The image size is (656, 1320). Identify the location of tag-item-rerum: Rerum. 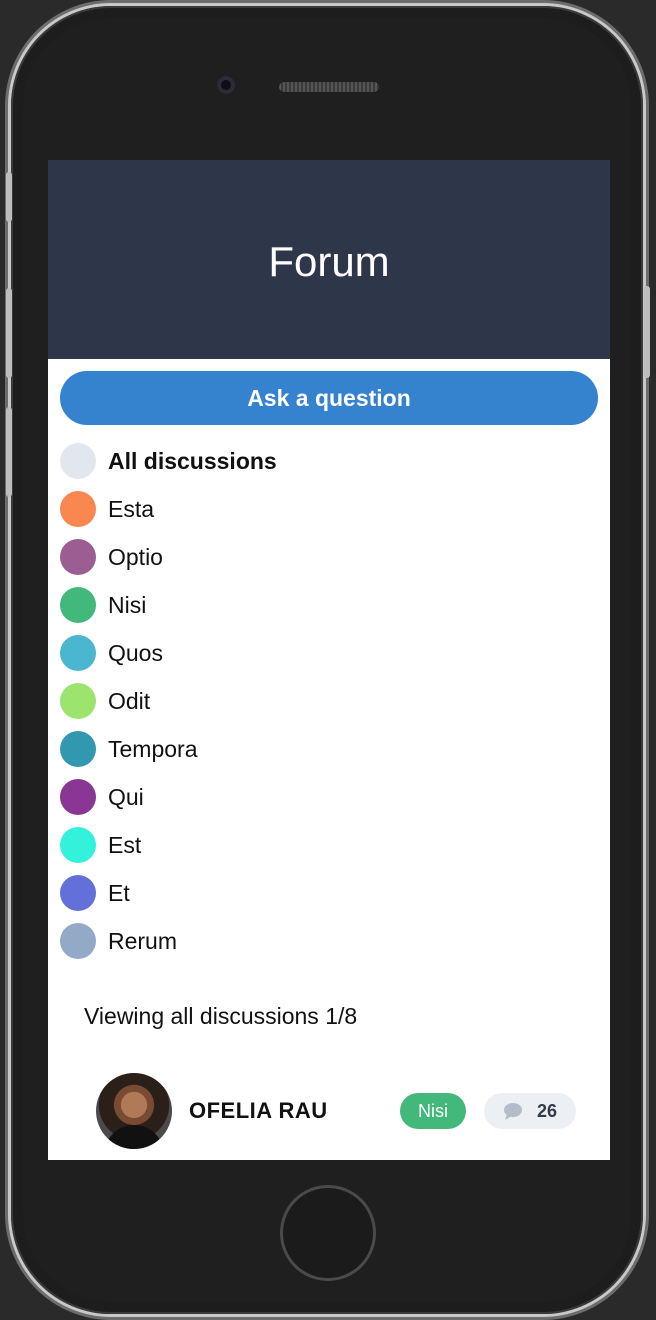
(329, 941).